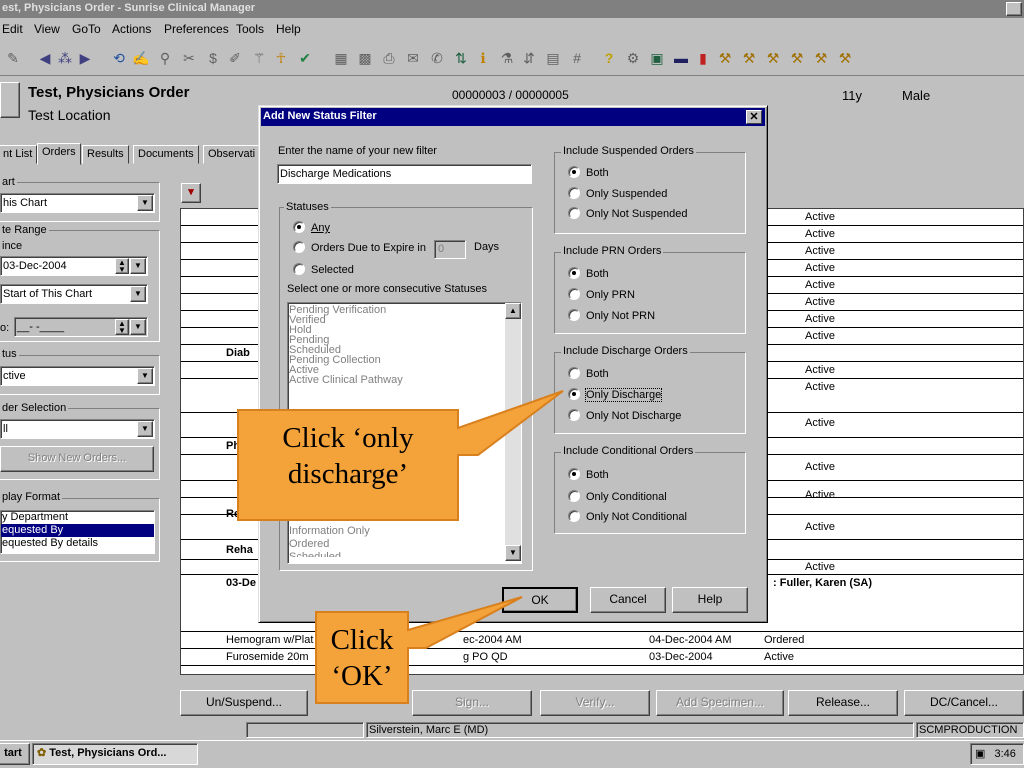  What do you see at coordinates (362, 658) in the screenshot?
I see `callout-ok-text: Click ‘OK’` at bounding box center [362, 658].